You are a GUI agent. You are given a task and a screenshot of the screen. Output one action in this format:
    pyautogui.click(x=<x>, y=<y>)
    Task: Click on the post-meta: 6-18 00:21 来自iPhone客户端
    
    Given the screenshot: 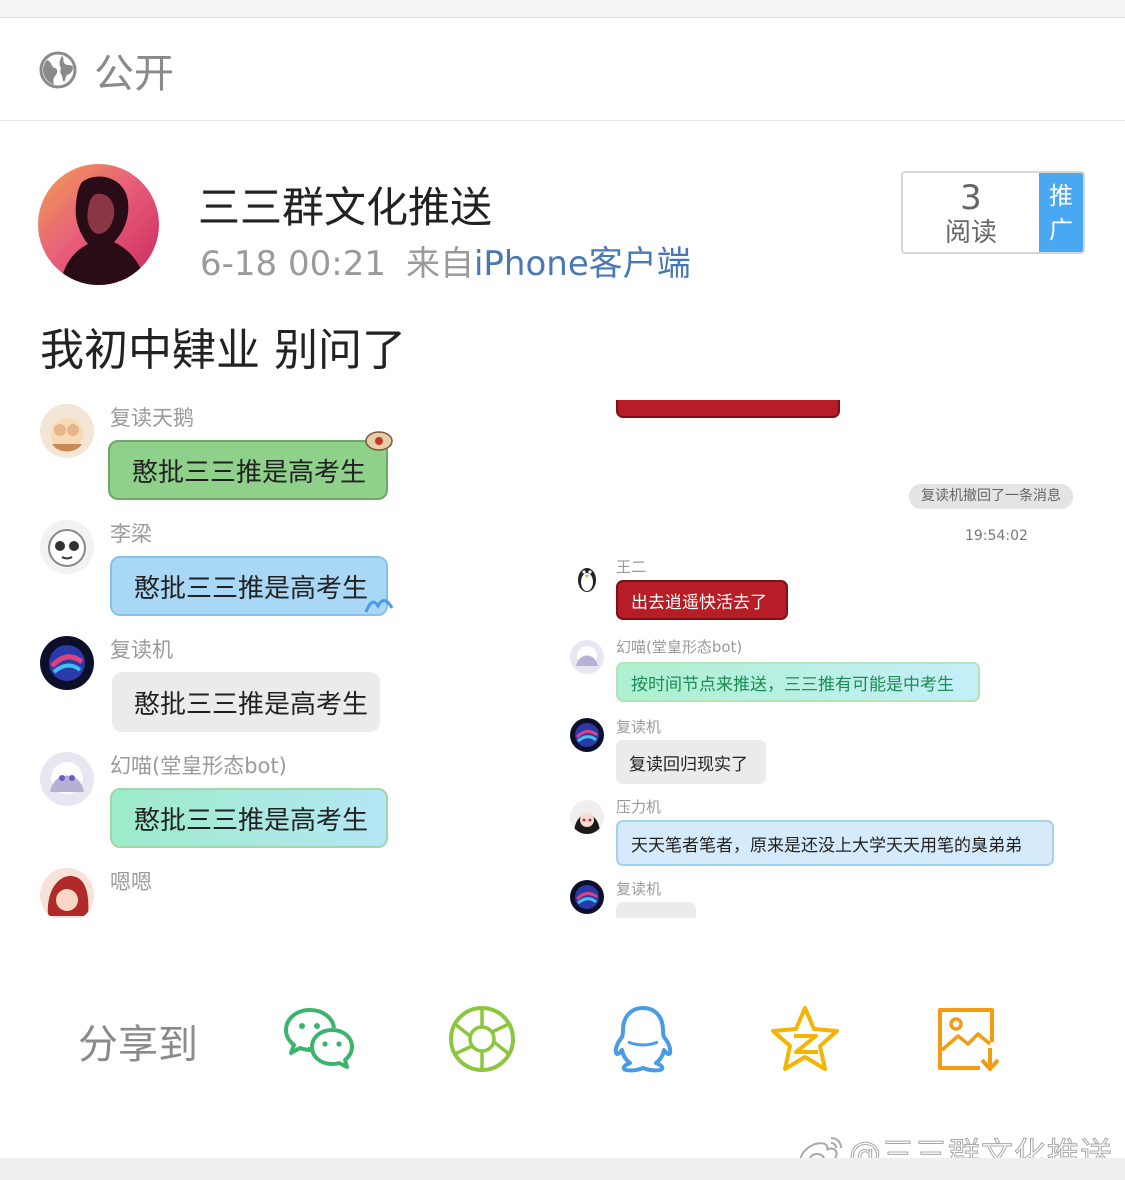 What is the action you would take?
    pyautogui.click(x=445, y=260)
    